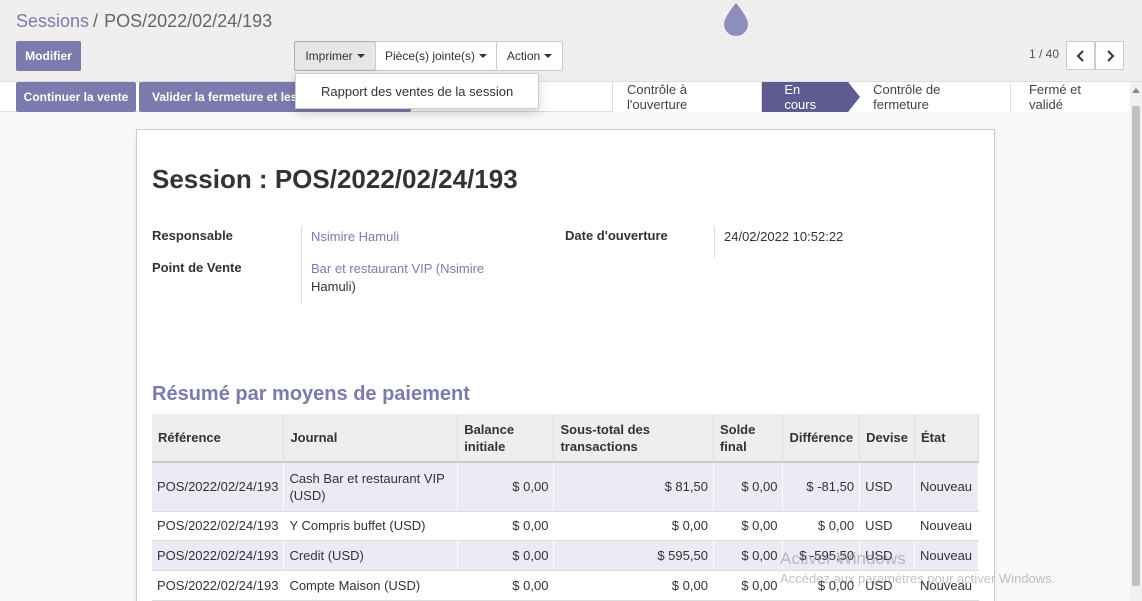  I want to click on scrollbar-thumb, so click(1136, 346).